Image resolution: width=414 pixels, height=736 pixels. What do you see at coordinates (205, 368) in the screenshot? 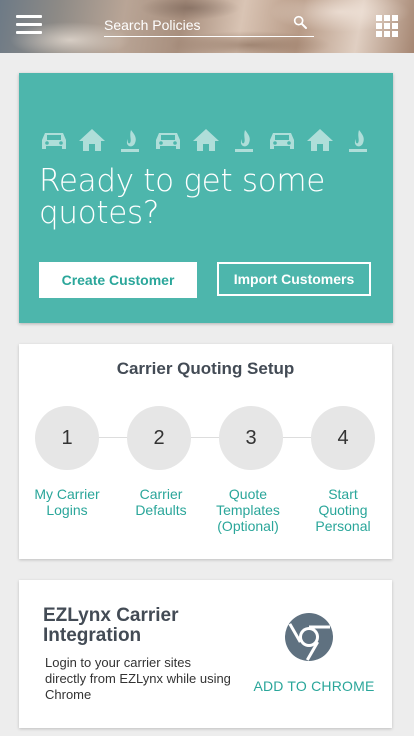
I see `setup-title: Carrier Quoting Setup` at bounding box center [205, 368].